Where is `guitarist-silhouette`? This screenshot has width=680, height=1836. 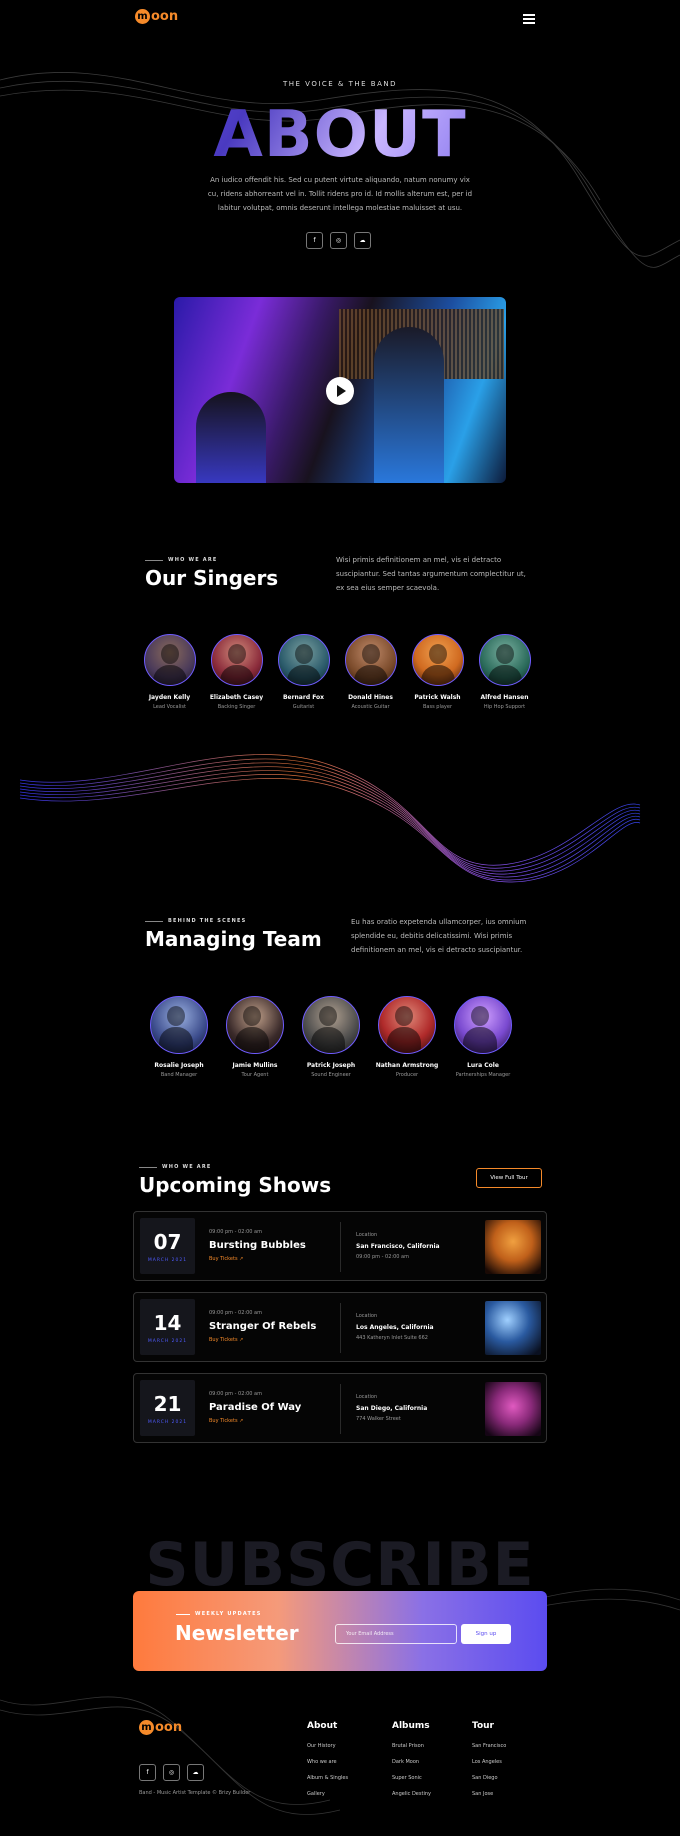 guitarist-silhouette is located at coordinates (231, 437).